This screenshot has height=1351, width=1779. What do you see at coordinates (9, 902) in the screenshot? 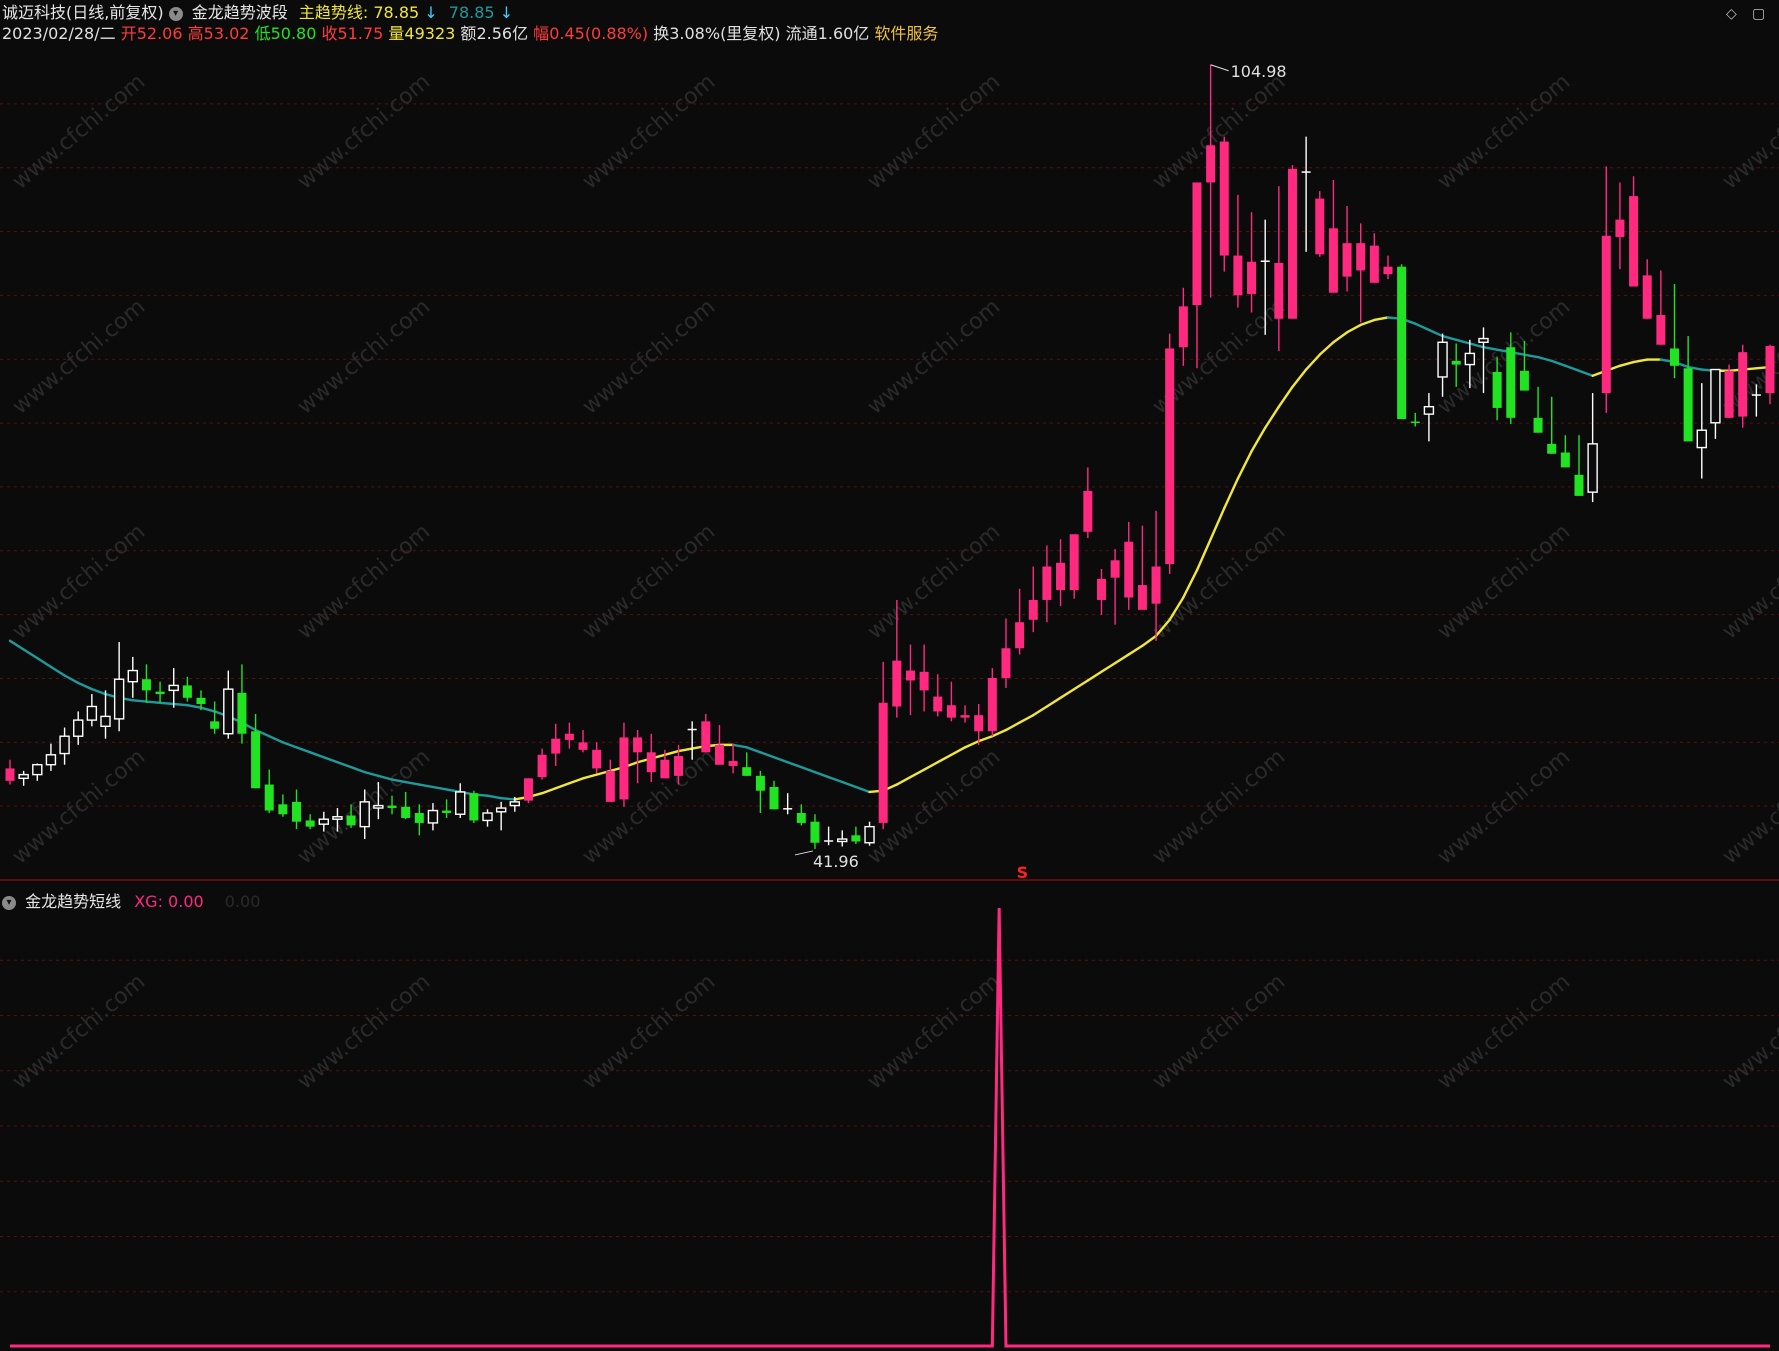
I see `chevron-down-icon-sub: ▾` at bounding box center [9, 902].